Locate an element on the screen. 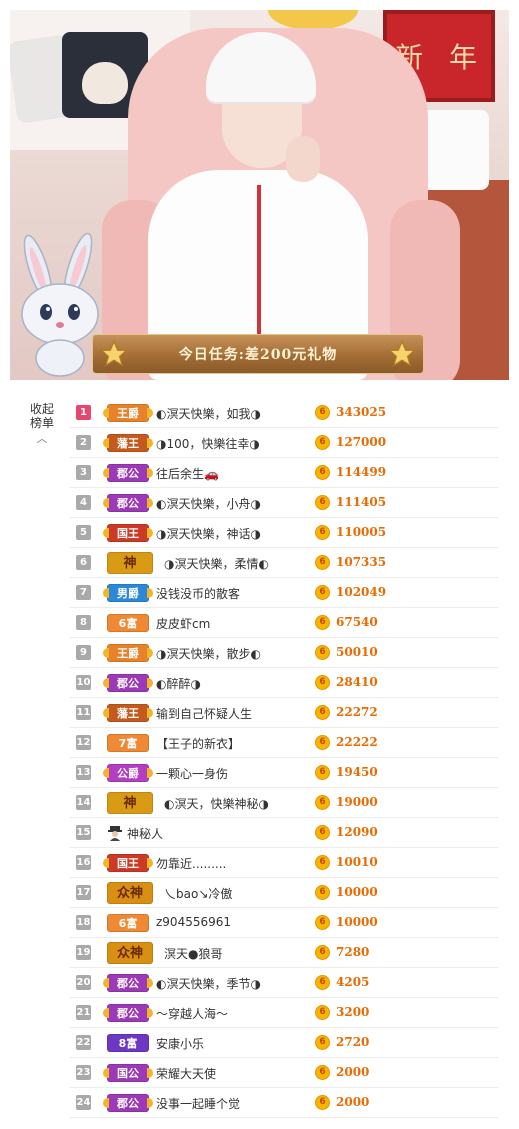 The width and height of the screenshot is (519, 1129). rank-number: 2 is located at coordinates (83, 442).